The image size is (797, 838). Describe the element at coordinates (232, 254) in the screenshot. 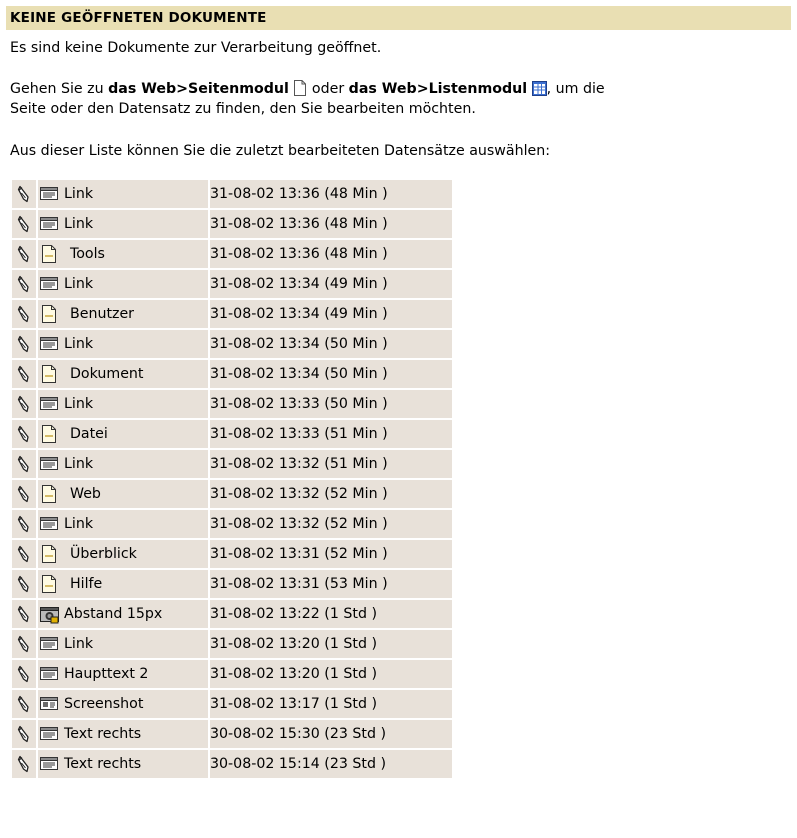

I see `table-row: Tools 31-08-02 13:36 (48 Min )` at that location.